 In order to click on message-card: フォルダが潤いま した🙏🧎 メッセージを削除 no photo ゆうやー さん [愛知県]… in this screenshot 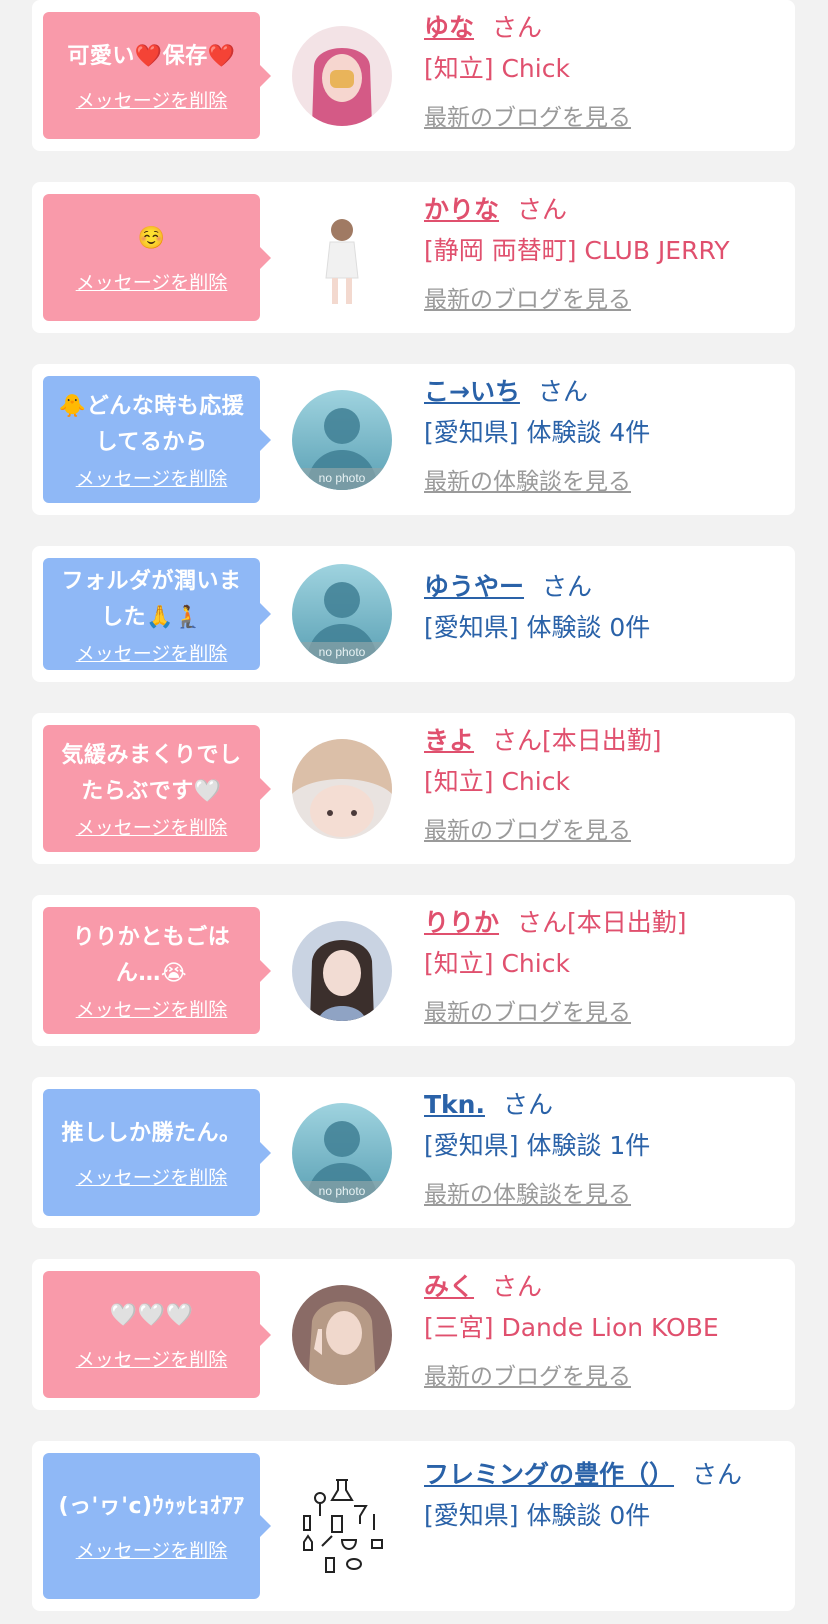, I will do `click(413, 614)`.